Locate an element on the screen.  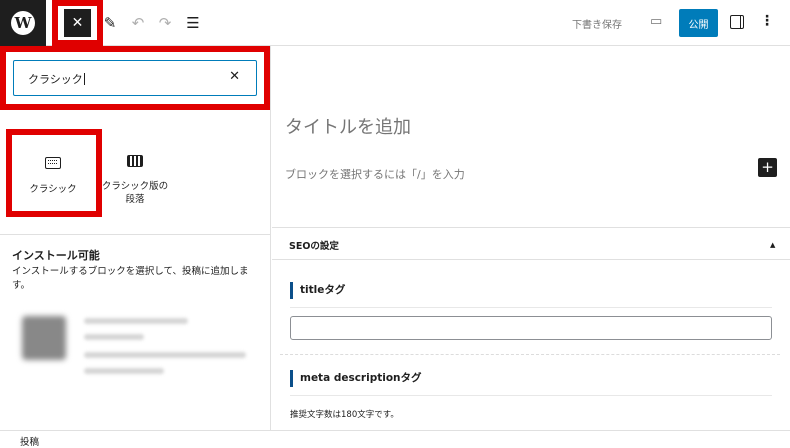
settings-icon is located at coordinates (737, 22).